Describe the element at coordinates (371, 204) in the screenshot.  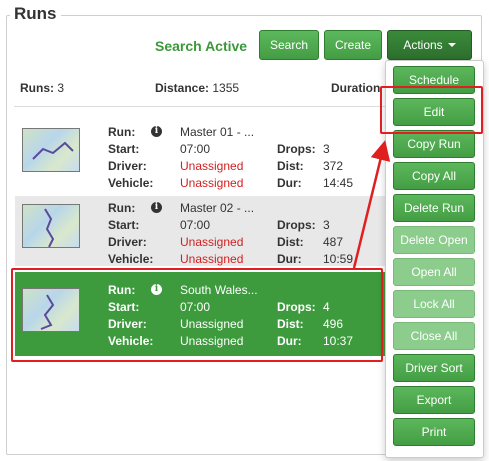
I see `annotation-arrow` at that location.